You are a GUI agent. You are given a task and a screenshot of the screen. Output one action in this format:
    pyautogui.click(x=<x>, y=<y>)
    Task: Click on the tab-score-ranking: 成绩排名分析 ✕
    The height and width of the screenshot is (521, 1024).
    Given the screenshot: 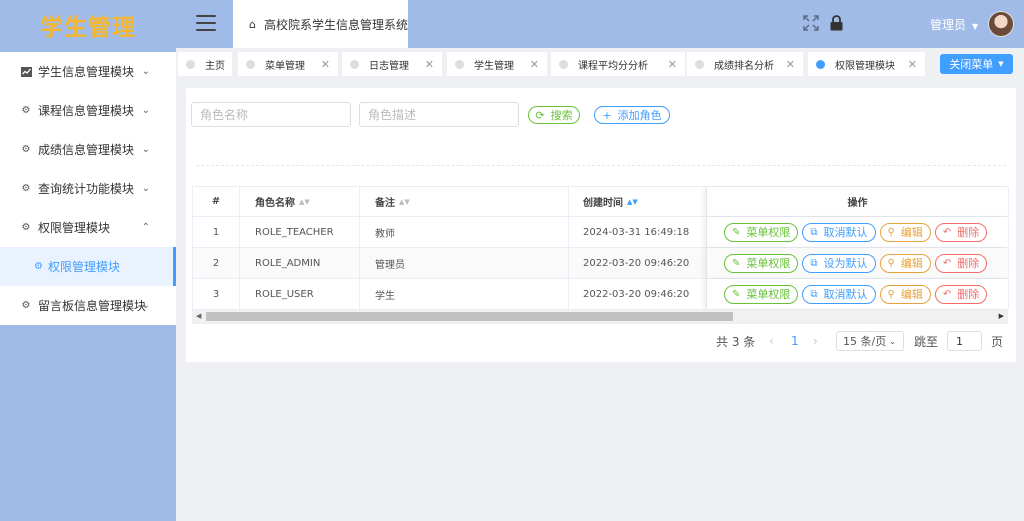 What is the action you would take?
    pyautogui.click(x=745, y=64)
    